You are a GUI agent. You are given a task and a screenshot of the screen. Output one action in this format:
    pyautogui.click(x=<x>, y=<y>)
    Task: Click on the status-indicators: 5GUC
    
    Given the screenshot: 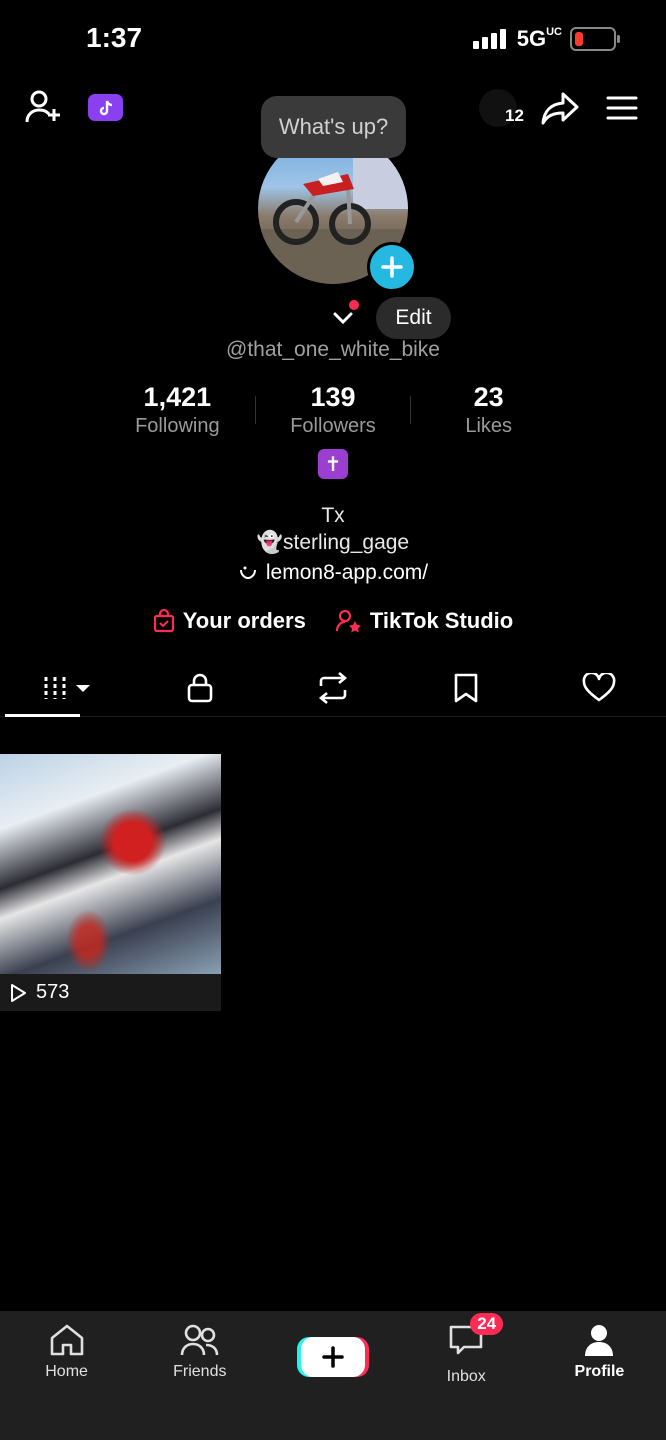 What is the action you would take?
    pyautogui.click(x=546, y=39)
    